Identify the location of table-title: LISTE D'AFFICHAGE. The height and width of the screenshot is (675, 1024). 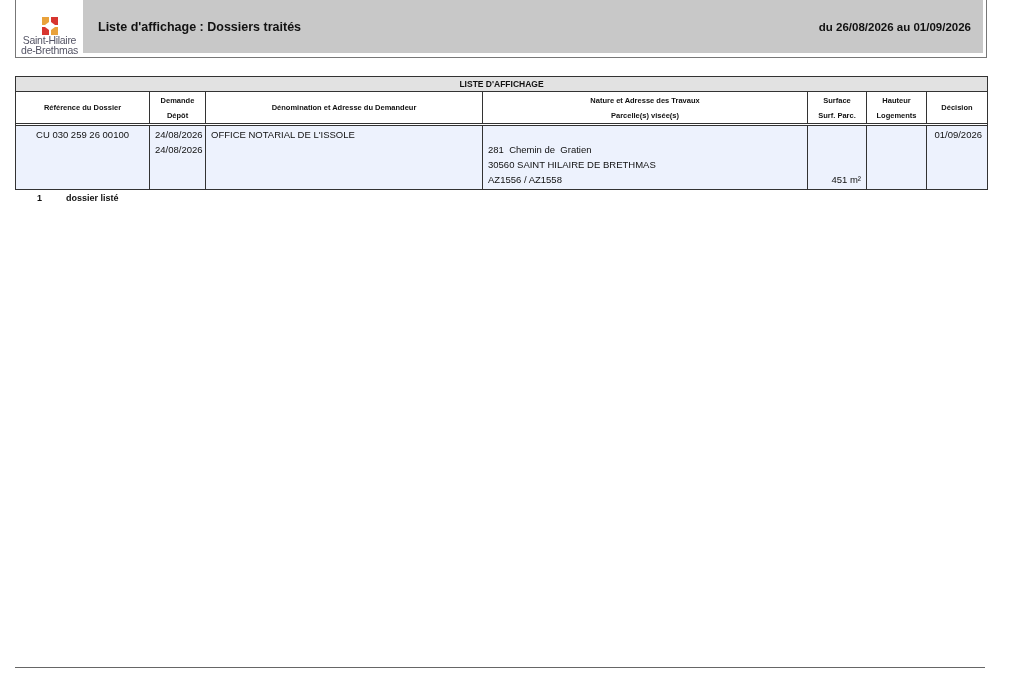
(501, 84).